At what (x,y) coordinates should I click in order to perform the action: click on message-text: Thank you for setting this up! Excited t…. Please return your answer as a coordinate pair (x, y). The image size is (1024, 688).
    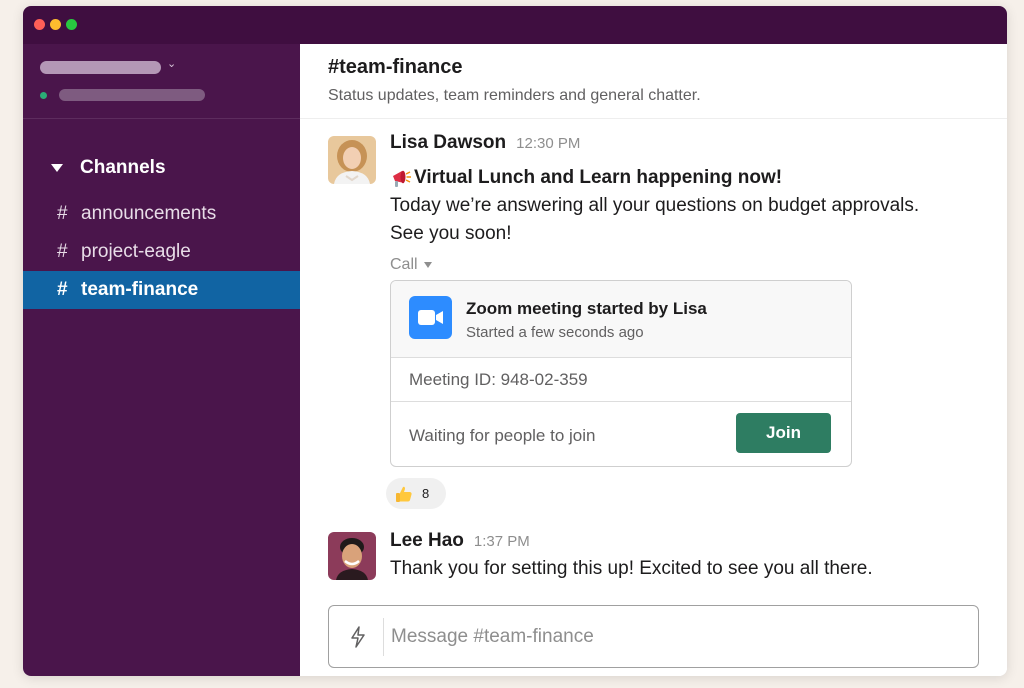
    Looking at the image, I should click on (631, 568).